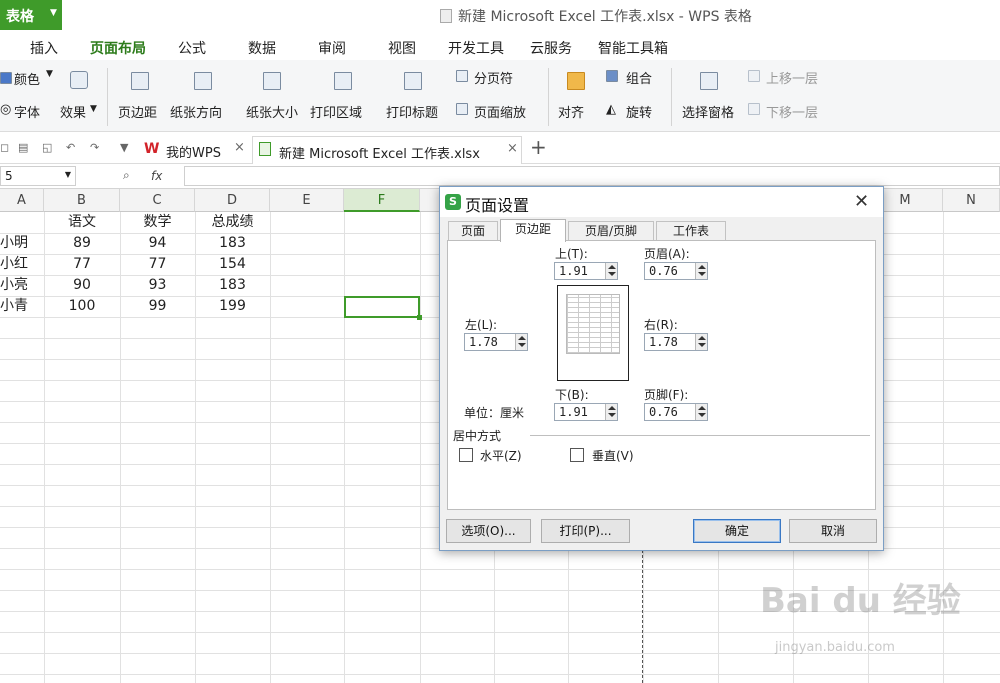 The width and height of the screenshot is (1000, 683). I want to click on cell-c2: 94, so click(157, 243).